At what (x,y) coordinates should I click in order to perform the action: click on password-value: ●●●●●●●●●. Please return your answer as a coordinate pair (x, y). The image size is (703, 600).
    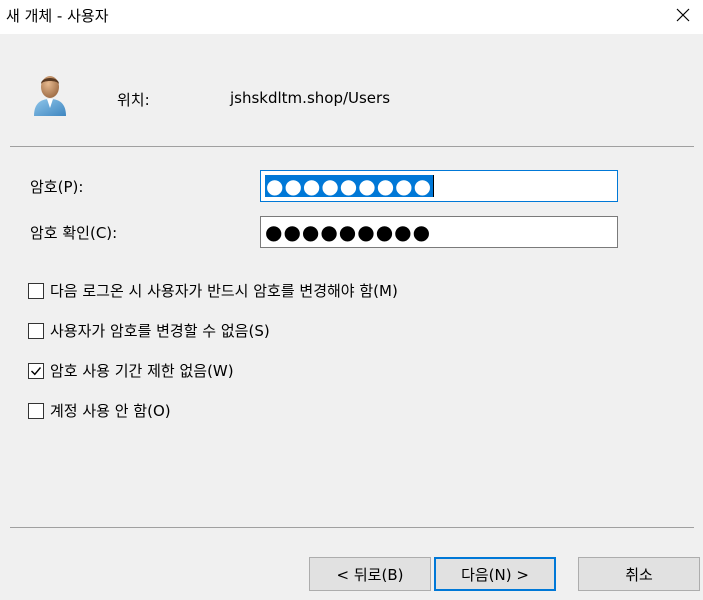
    Looking at the image, I should click on (349, 186).